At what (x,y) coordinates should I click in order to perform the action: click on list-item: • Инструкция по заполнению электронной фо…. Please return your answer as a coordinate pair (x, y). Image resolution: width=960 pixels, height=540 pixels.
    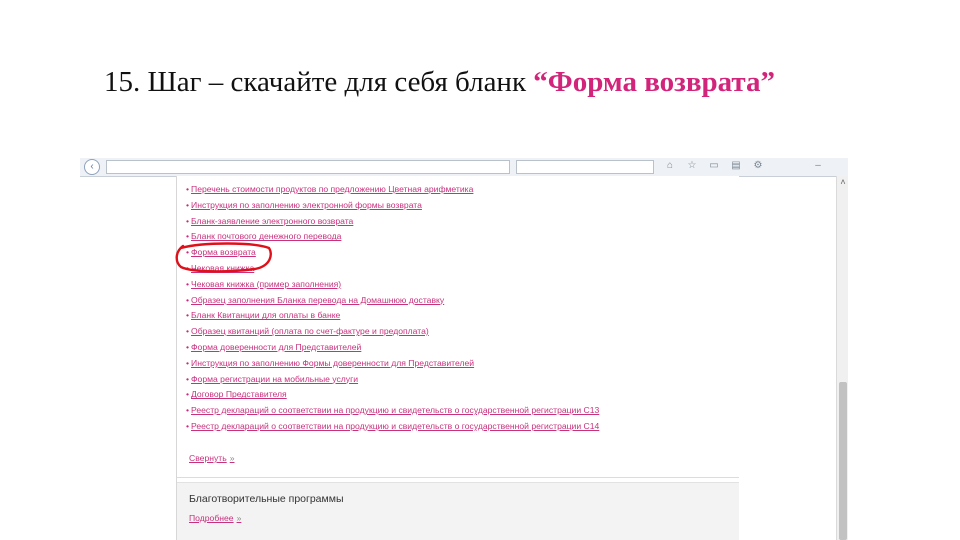
    Looking at the image, I should click on (304, 204).